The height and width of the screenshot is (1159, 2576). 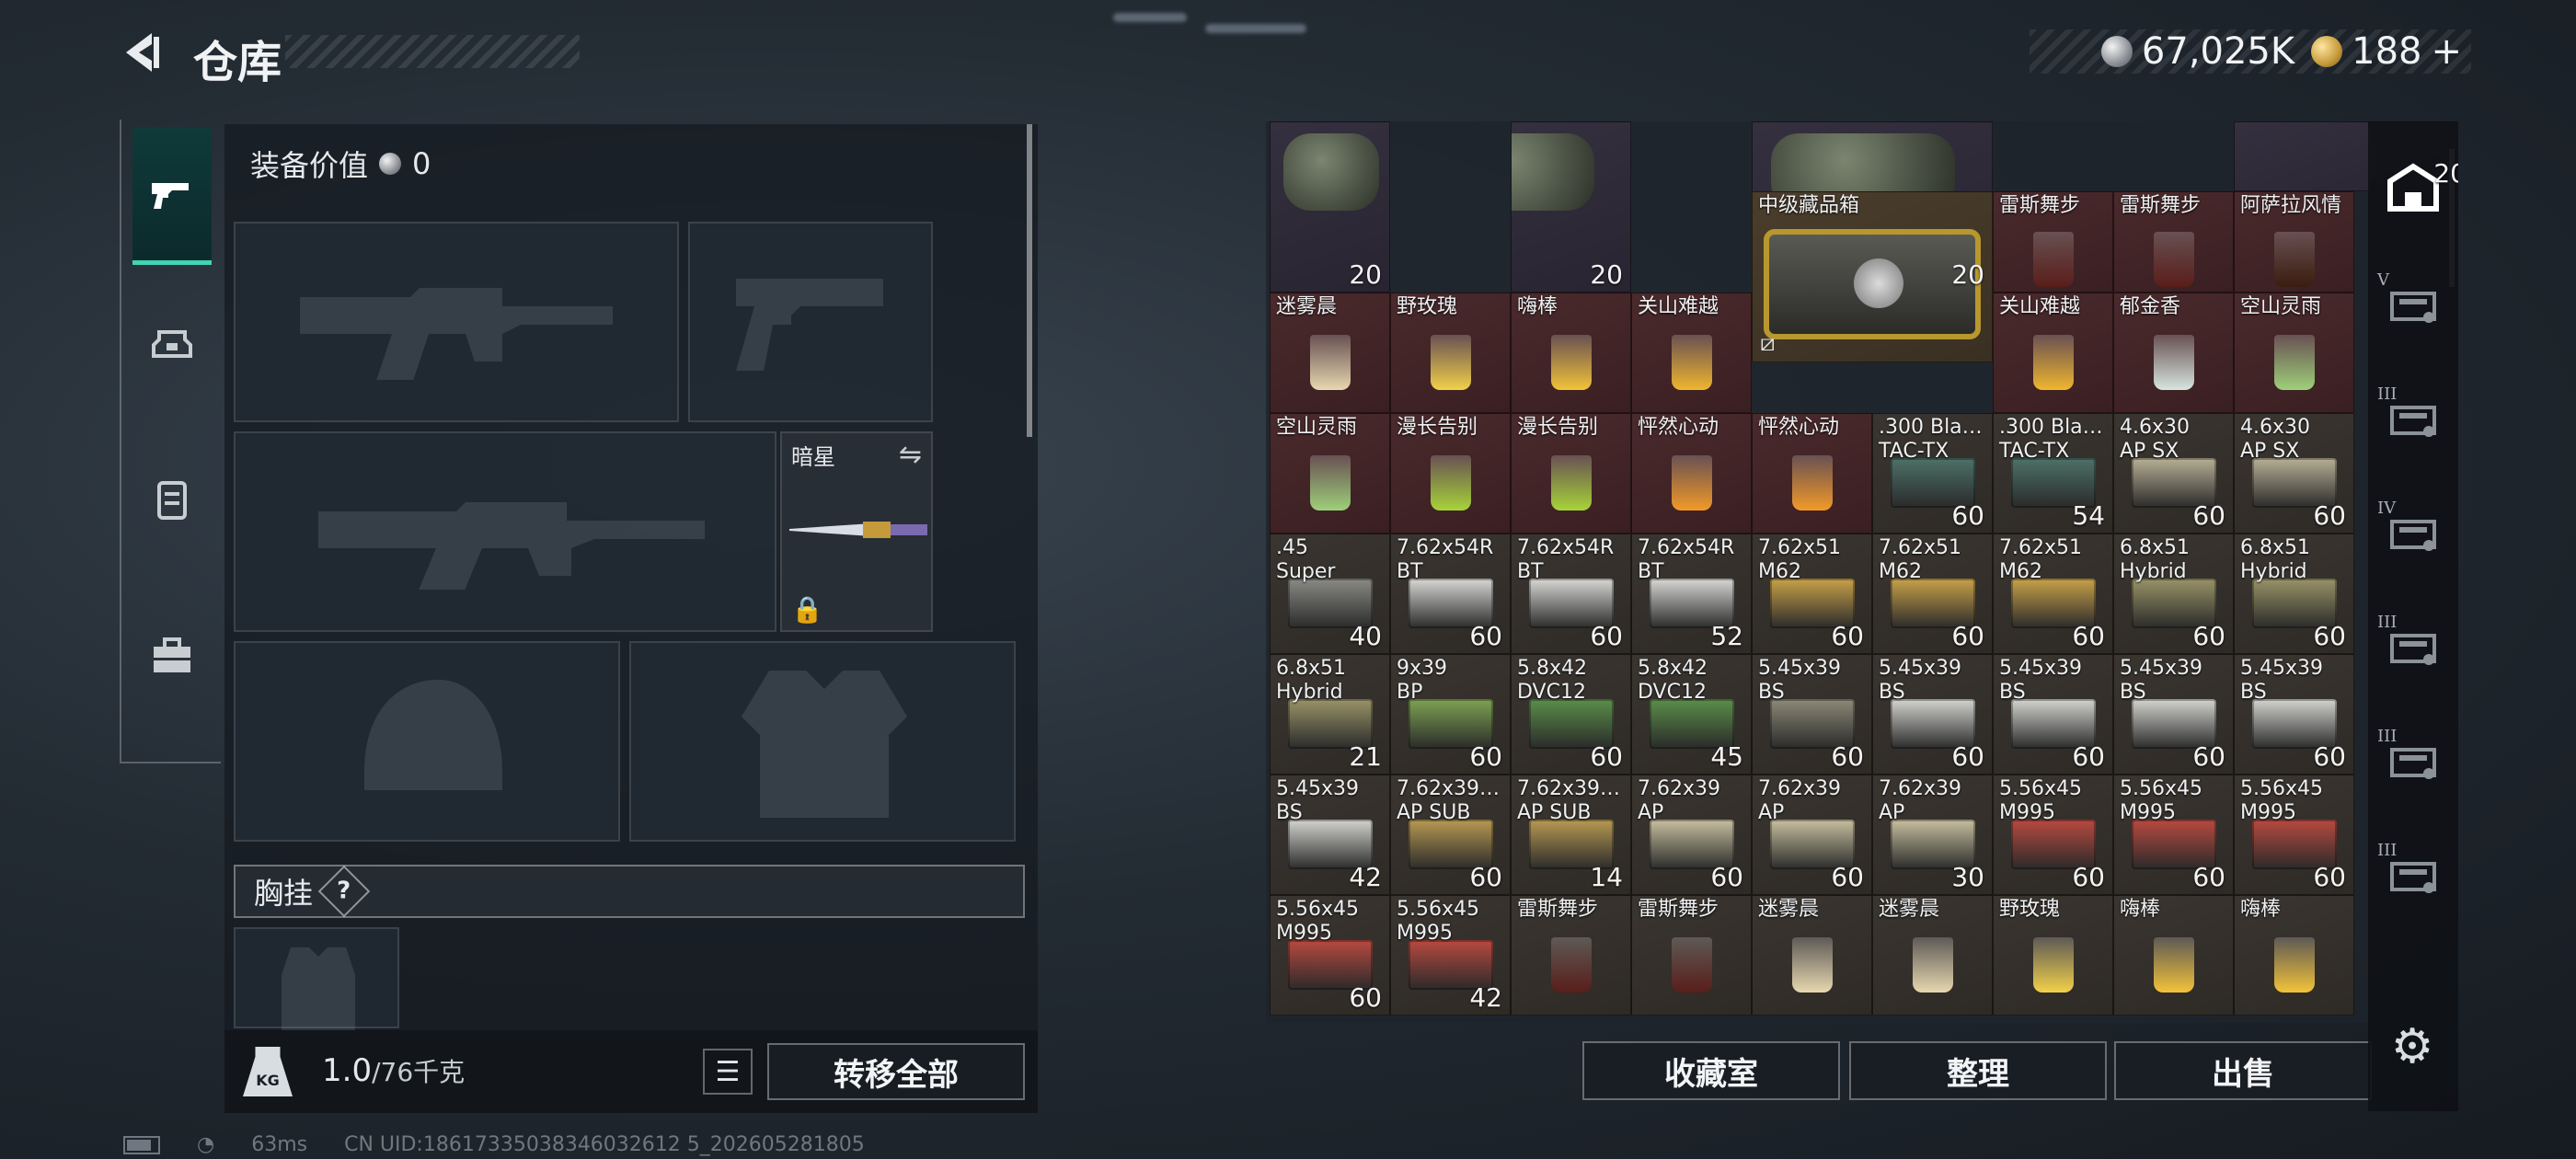 I want to click on item-count: 20, so click(x=2445, y=173).